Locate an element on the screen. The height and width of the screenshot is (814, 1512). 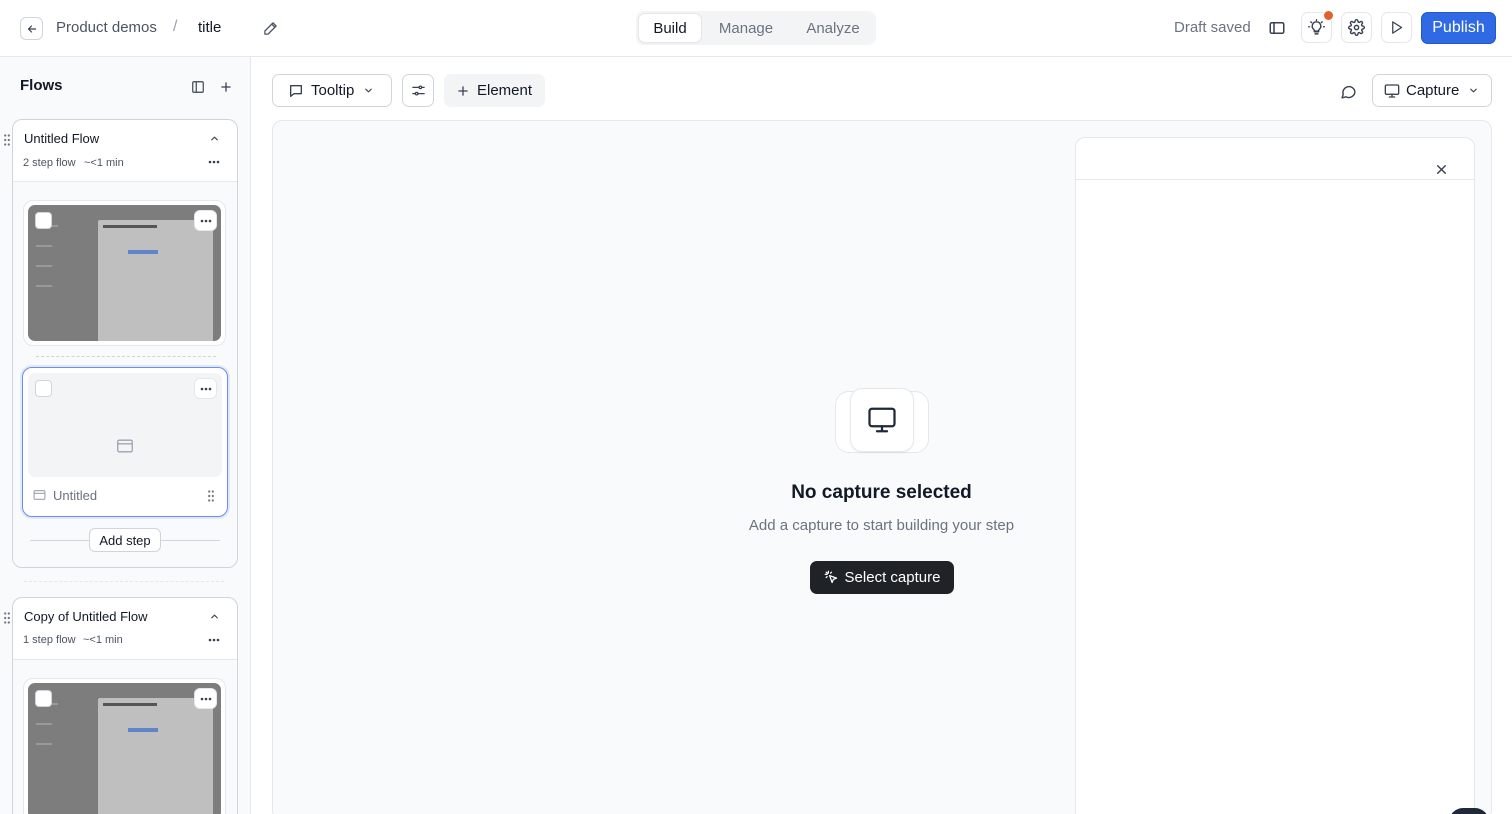
capture-dropdown: Capture is located at coordinates (1432, 90).